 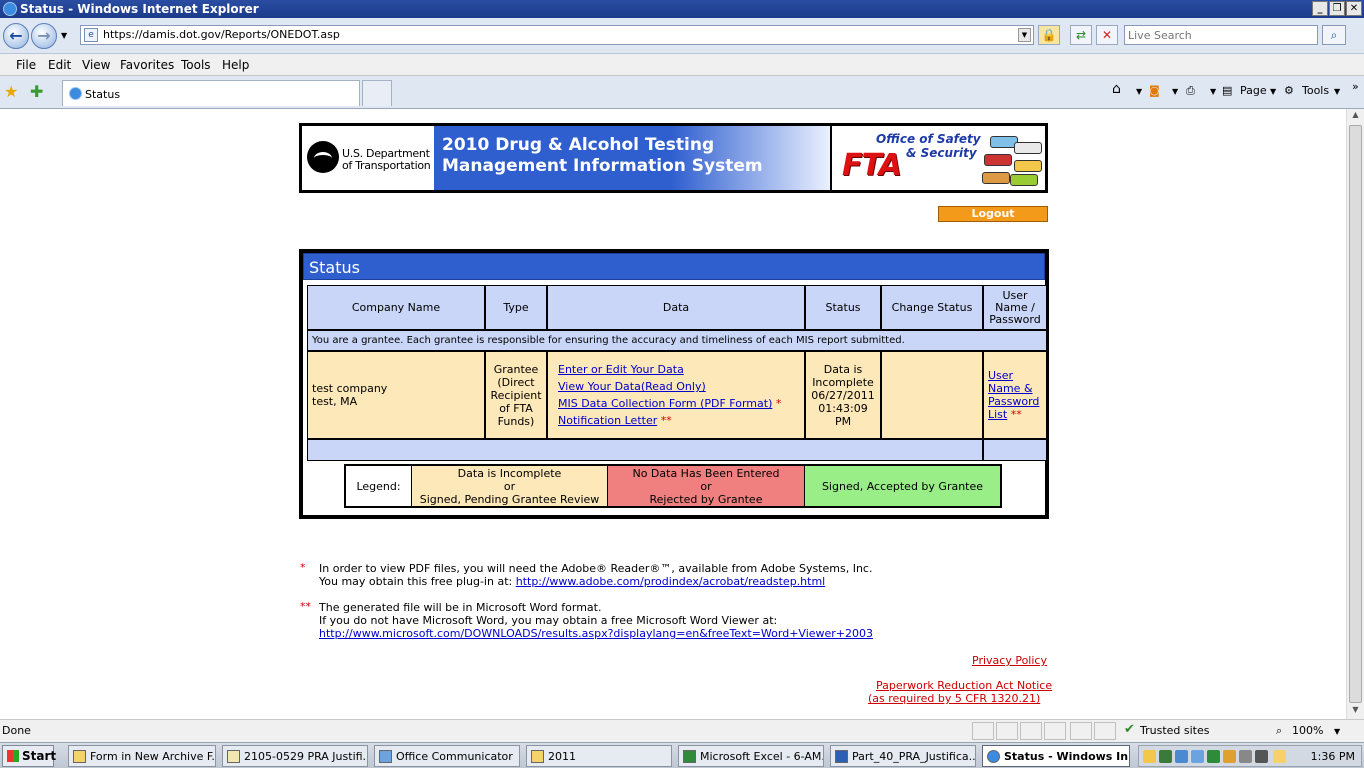 What do you see at coordinates (447, 756) in the screenshot?
I see `taskbar-item-communicator: Office Communicator` at bounding box center [447, 756].